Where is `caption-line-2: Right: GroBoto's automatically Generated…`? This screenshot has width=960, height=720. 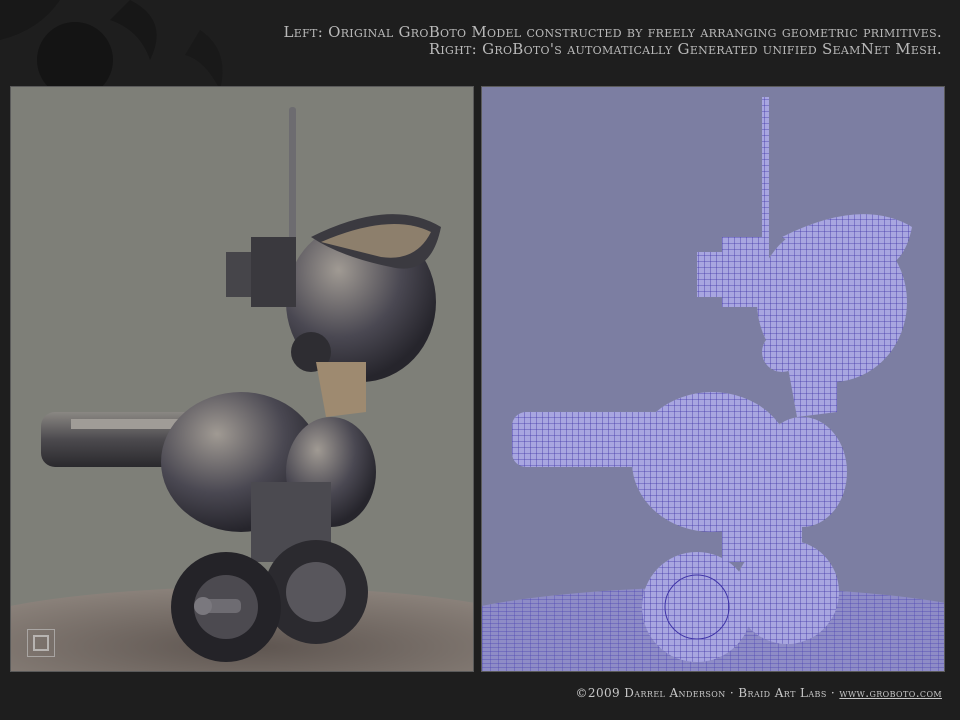
caption-line-2: Right: GroBoto's automatically Generated… is located at coordinates (685, 49).